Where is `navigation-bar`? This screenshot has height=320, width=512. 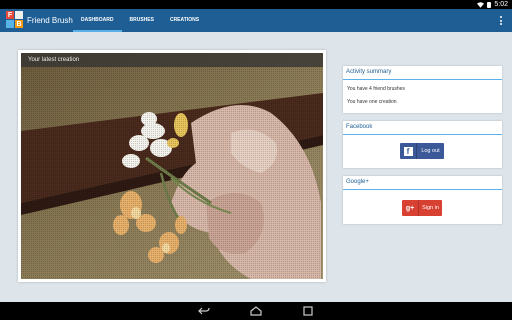 navigation-bar is located at coordinates (256, 311).